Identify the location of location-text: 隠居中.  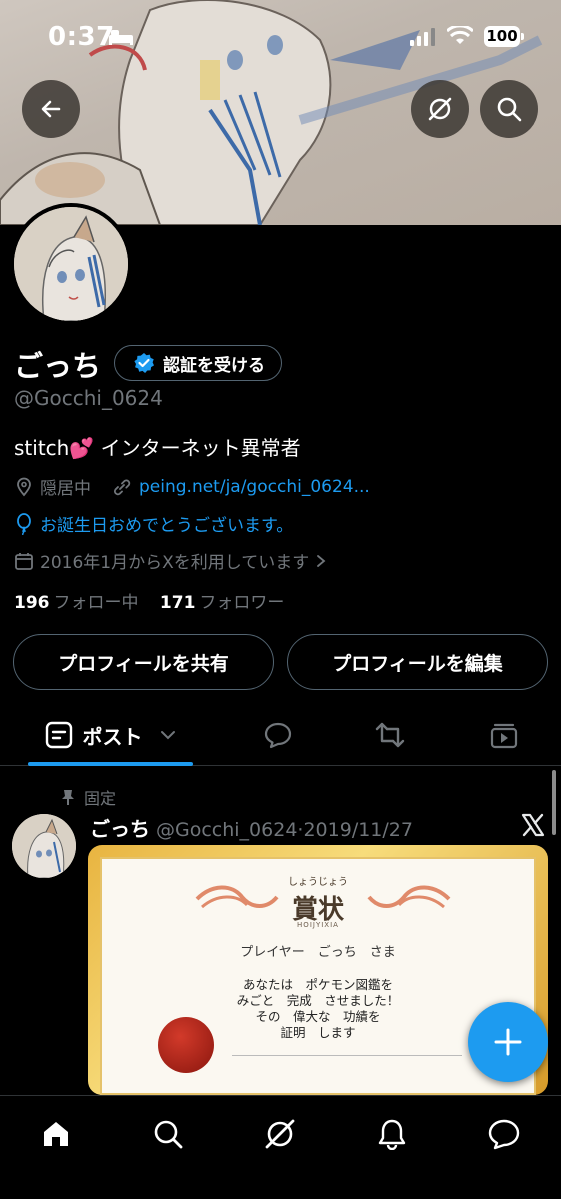
(65, 489).